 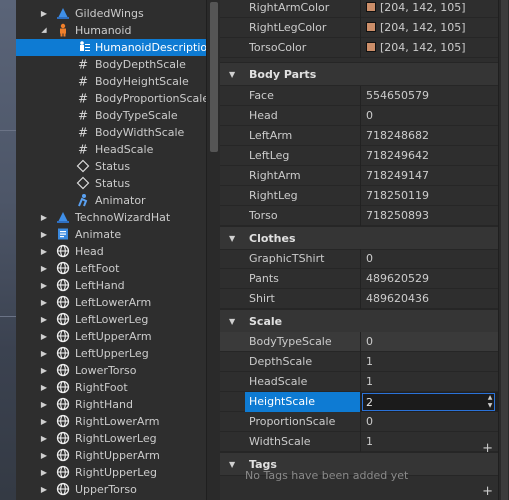 What do you see at coordinates (111, 132) in the screenshot?
I see `tree-item-bodywidthscale: # BodyWidthScale` at bounding box center [111, 132].